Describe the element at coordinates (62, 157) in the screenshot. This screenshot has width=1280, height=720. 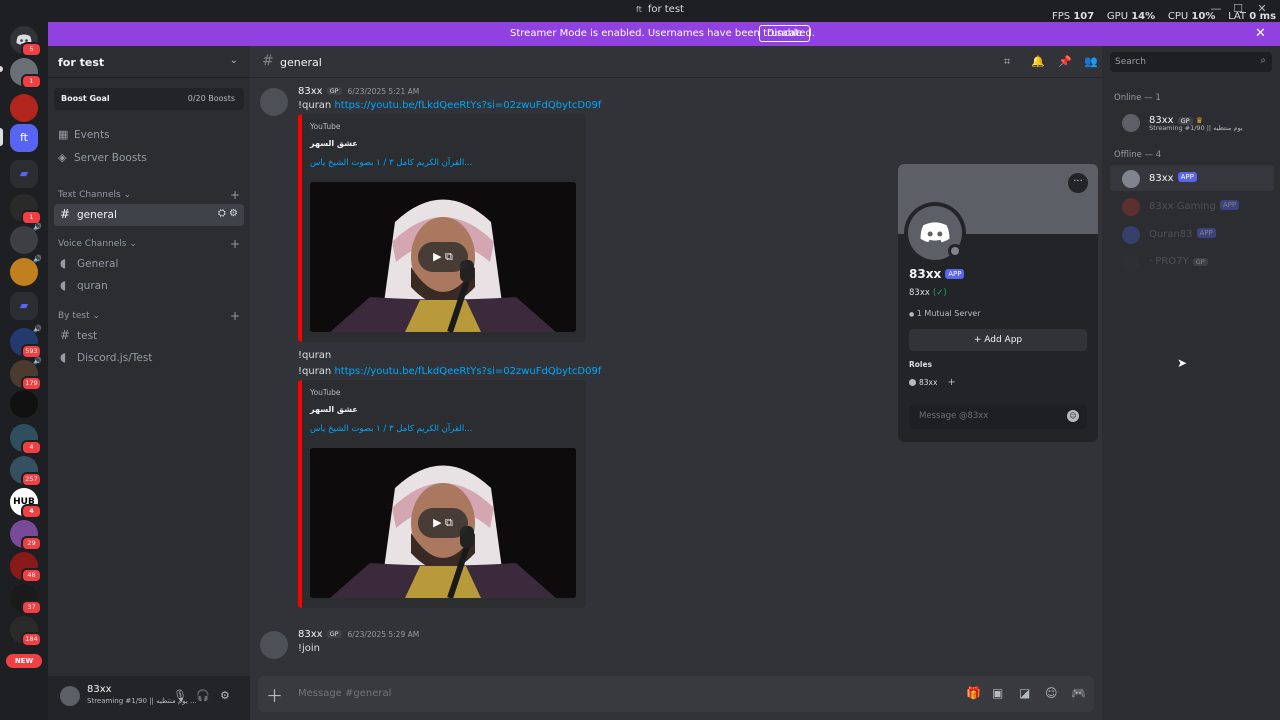
I see `boost-gem-icon: ◈` at that location.